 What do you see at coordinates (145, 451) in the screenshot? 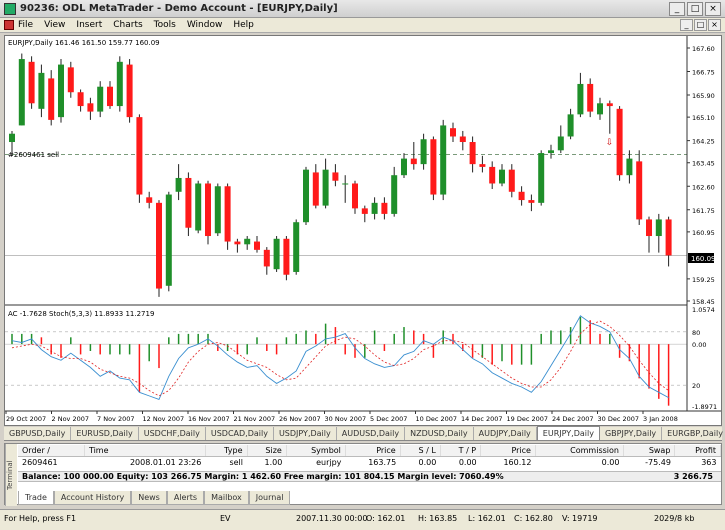
I see `column-header: Time` at bounding box center [145, 451].